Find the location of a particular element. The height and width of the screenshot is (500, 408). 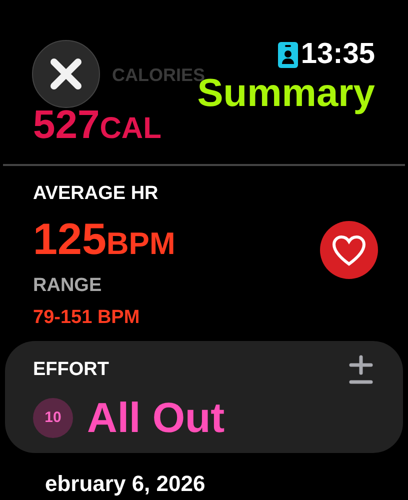

close-icon is located at coordinates (66, 74).